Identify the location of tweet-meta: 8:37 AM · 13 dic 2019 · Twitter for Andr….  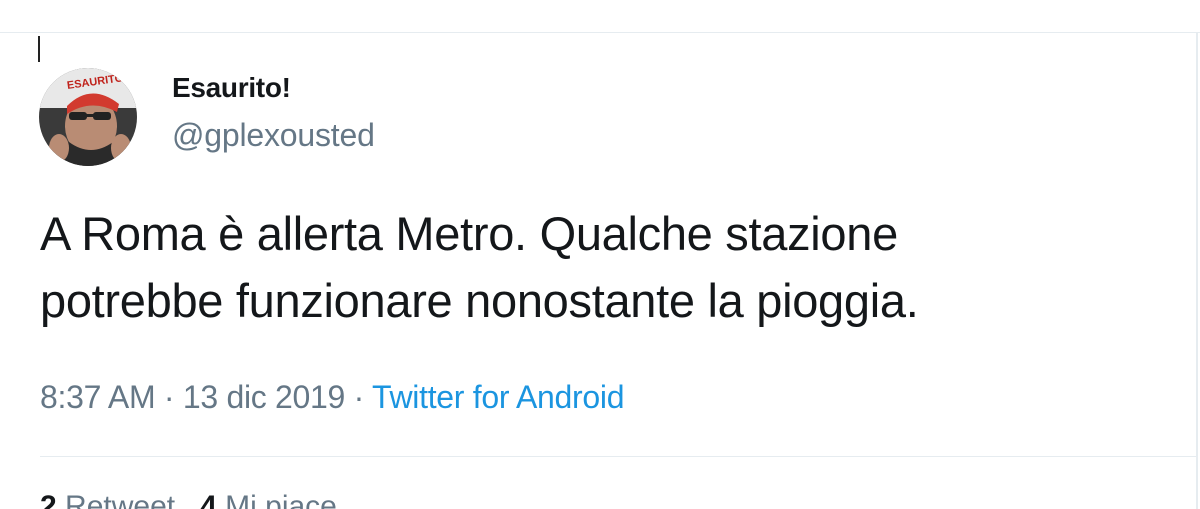
(332, 397).